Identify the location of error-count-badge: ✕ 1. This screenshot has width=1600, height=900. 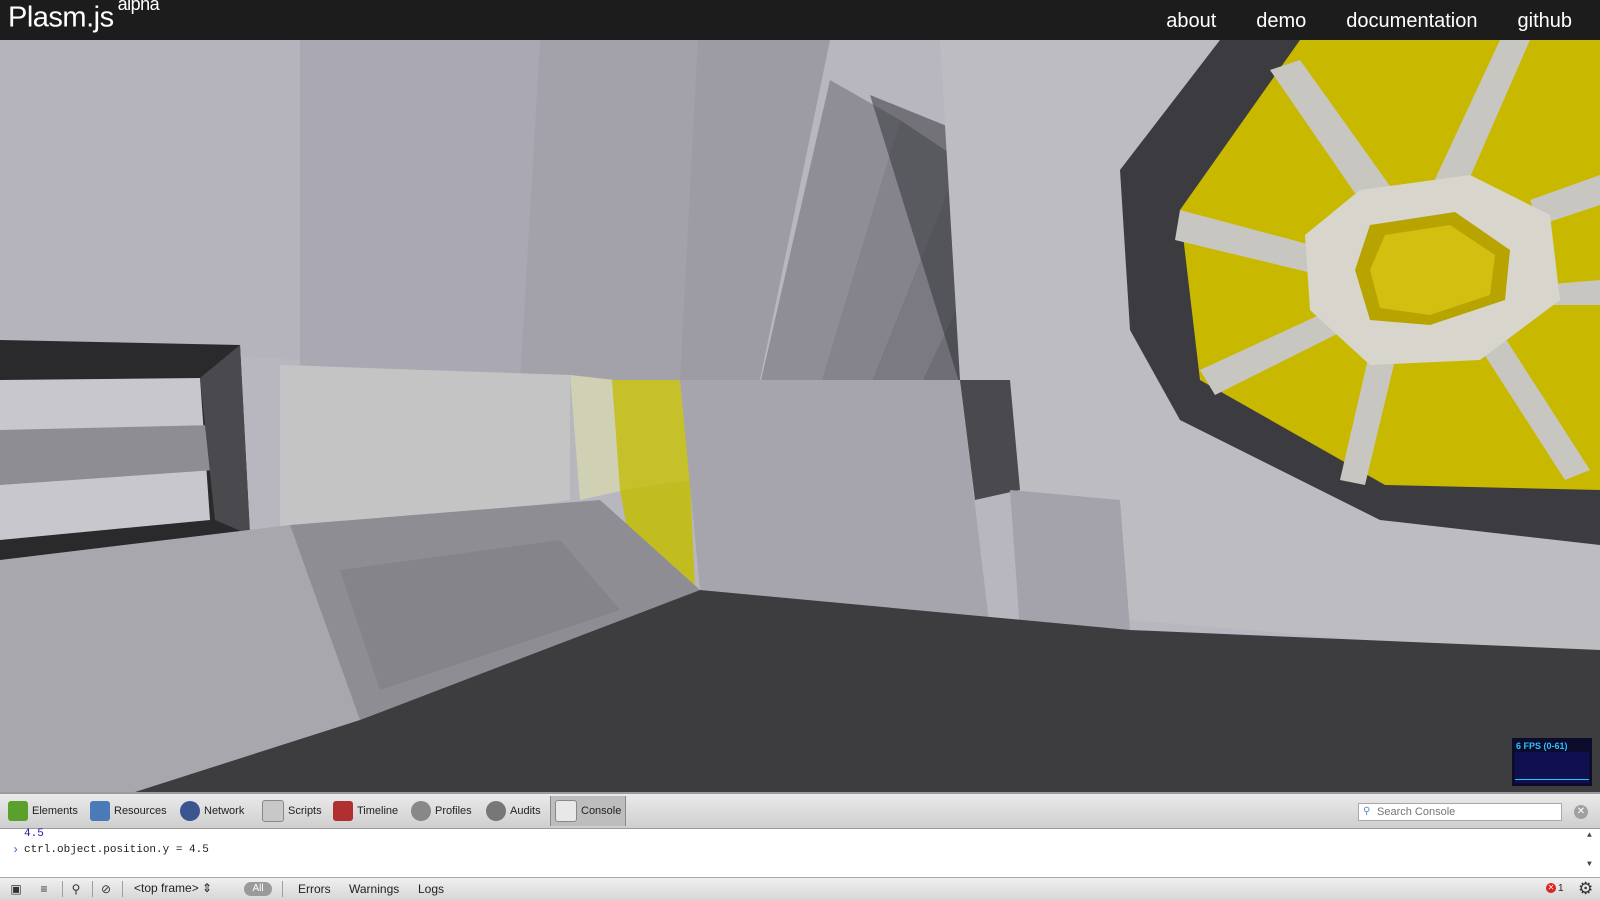
(1555, 888).